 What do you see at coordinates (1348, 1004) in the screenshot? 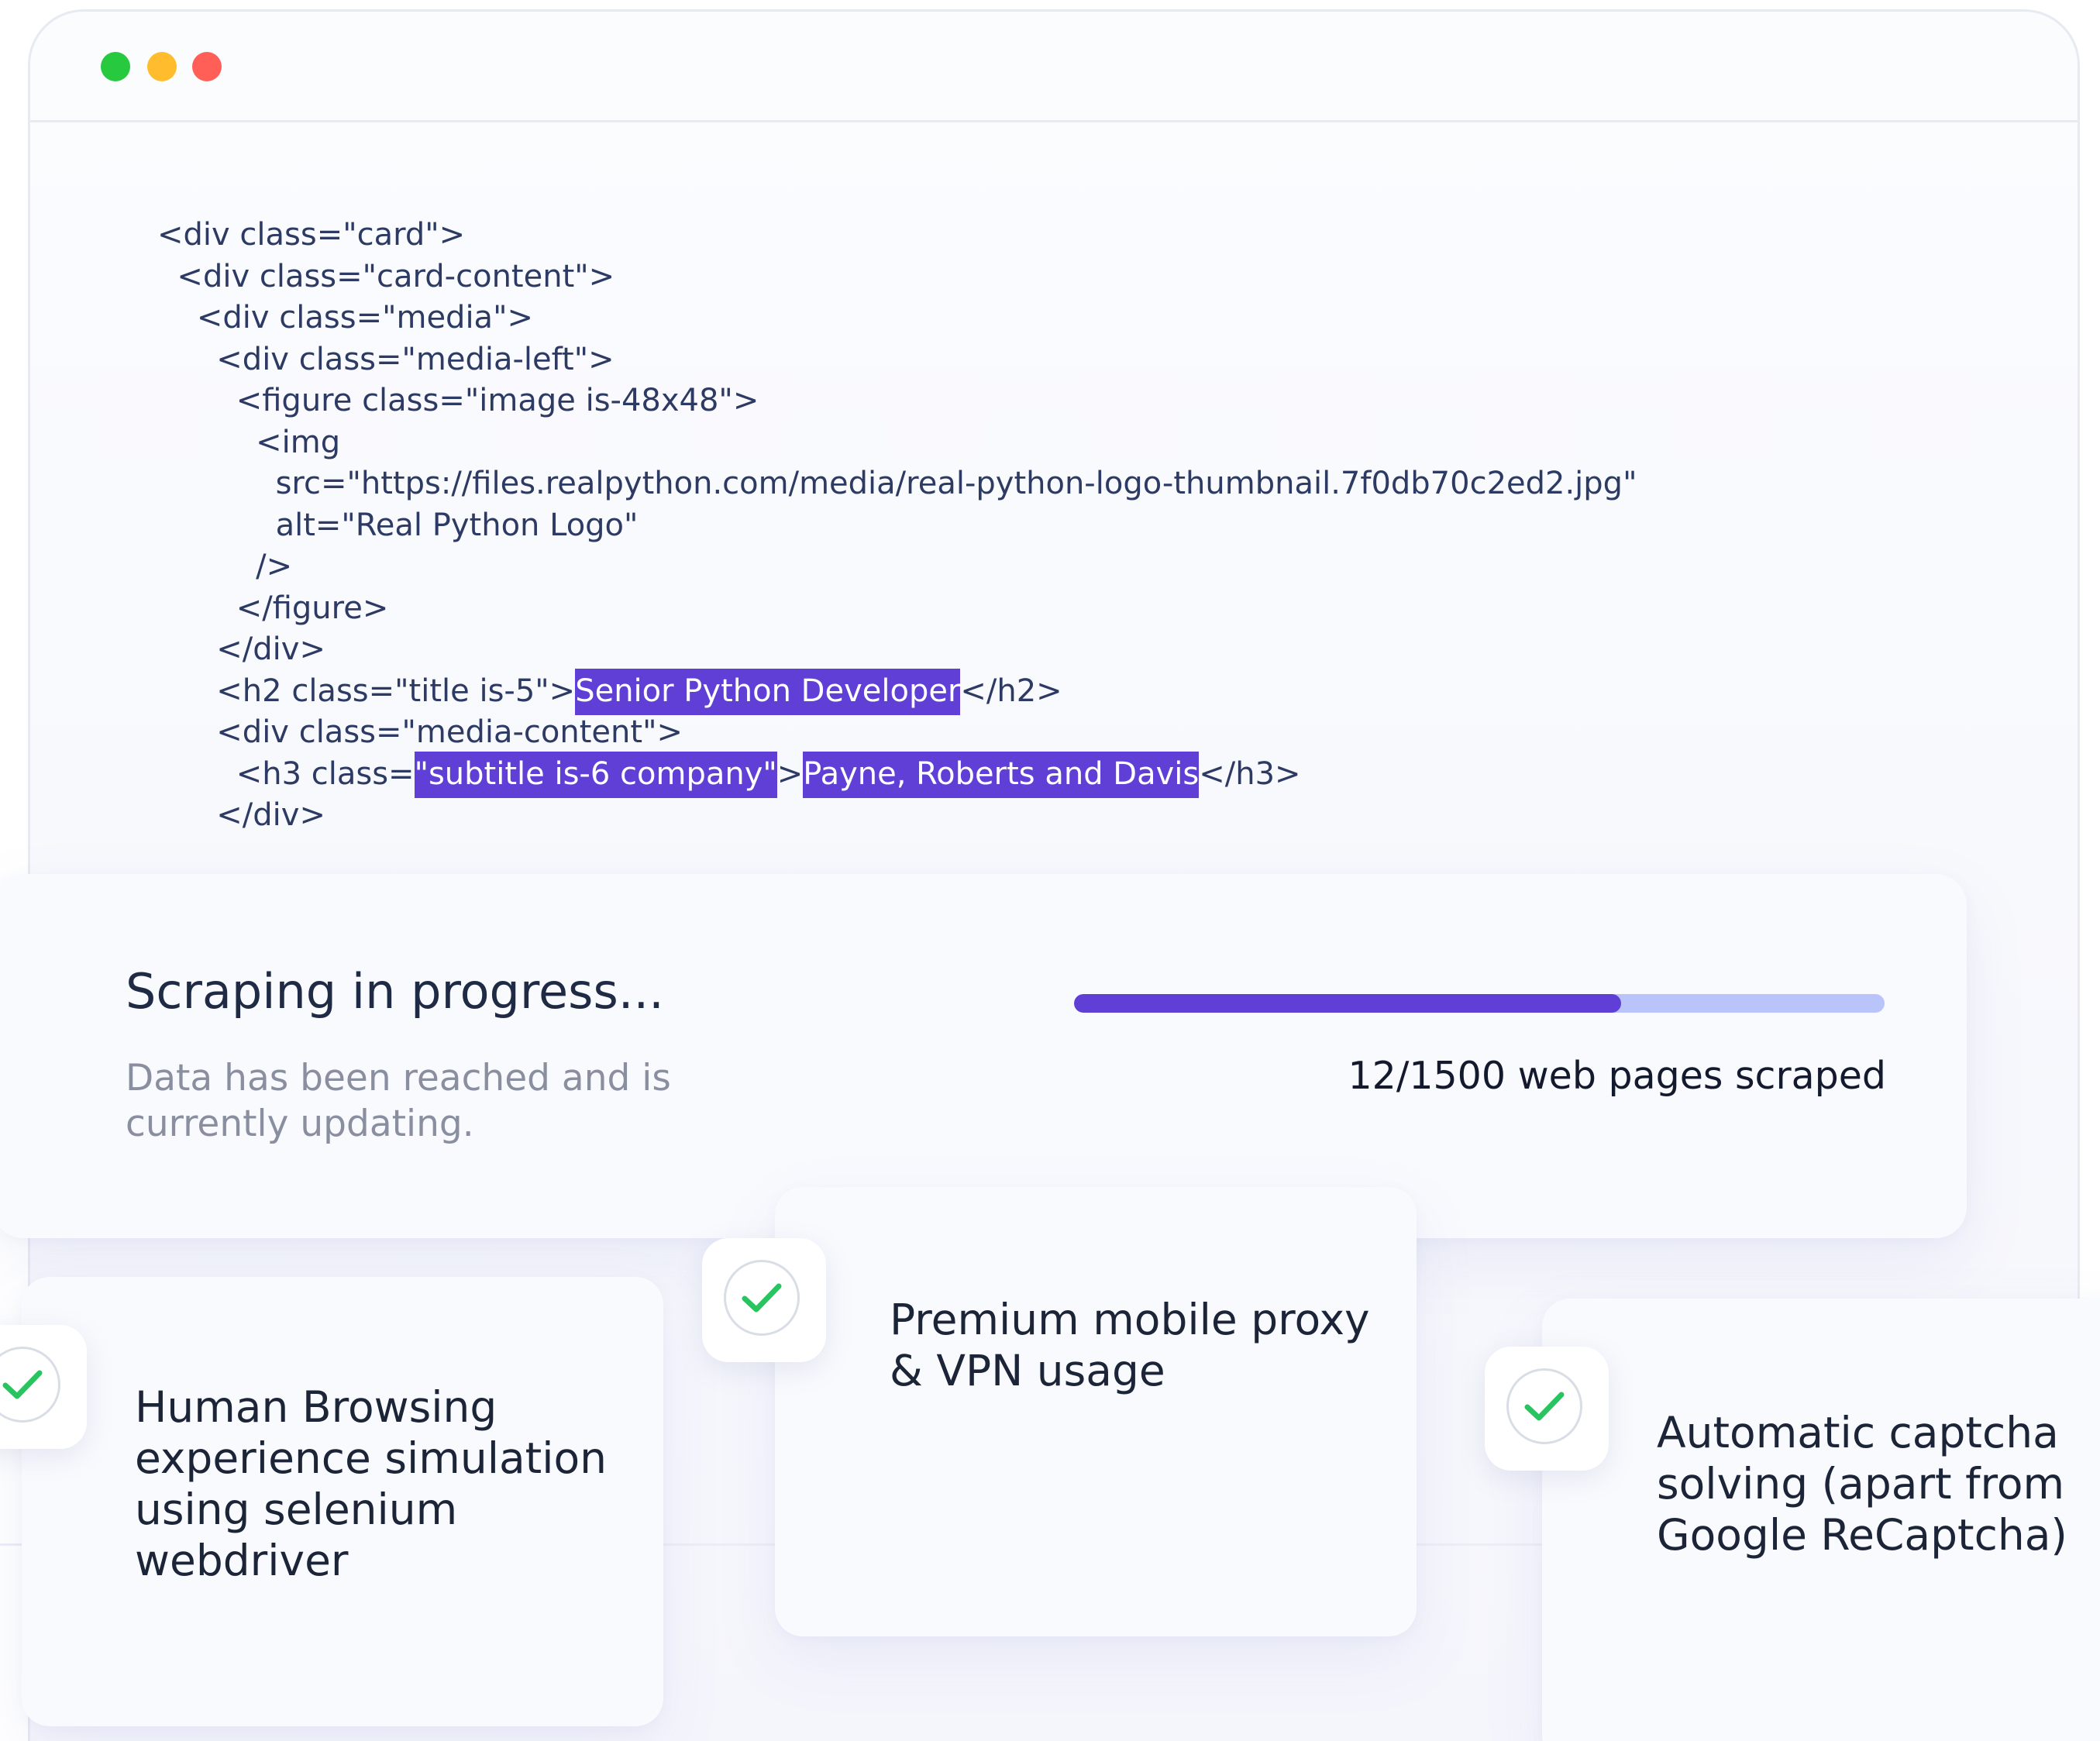
I see `progress-bar-fill` at bounding box center [1348, 1004].